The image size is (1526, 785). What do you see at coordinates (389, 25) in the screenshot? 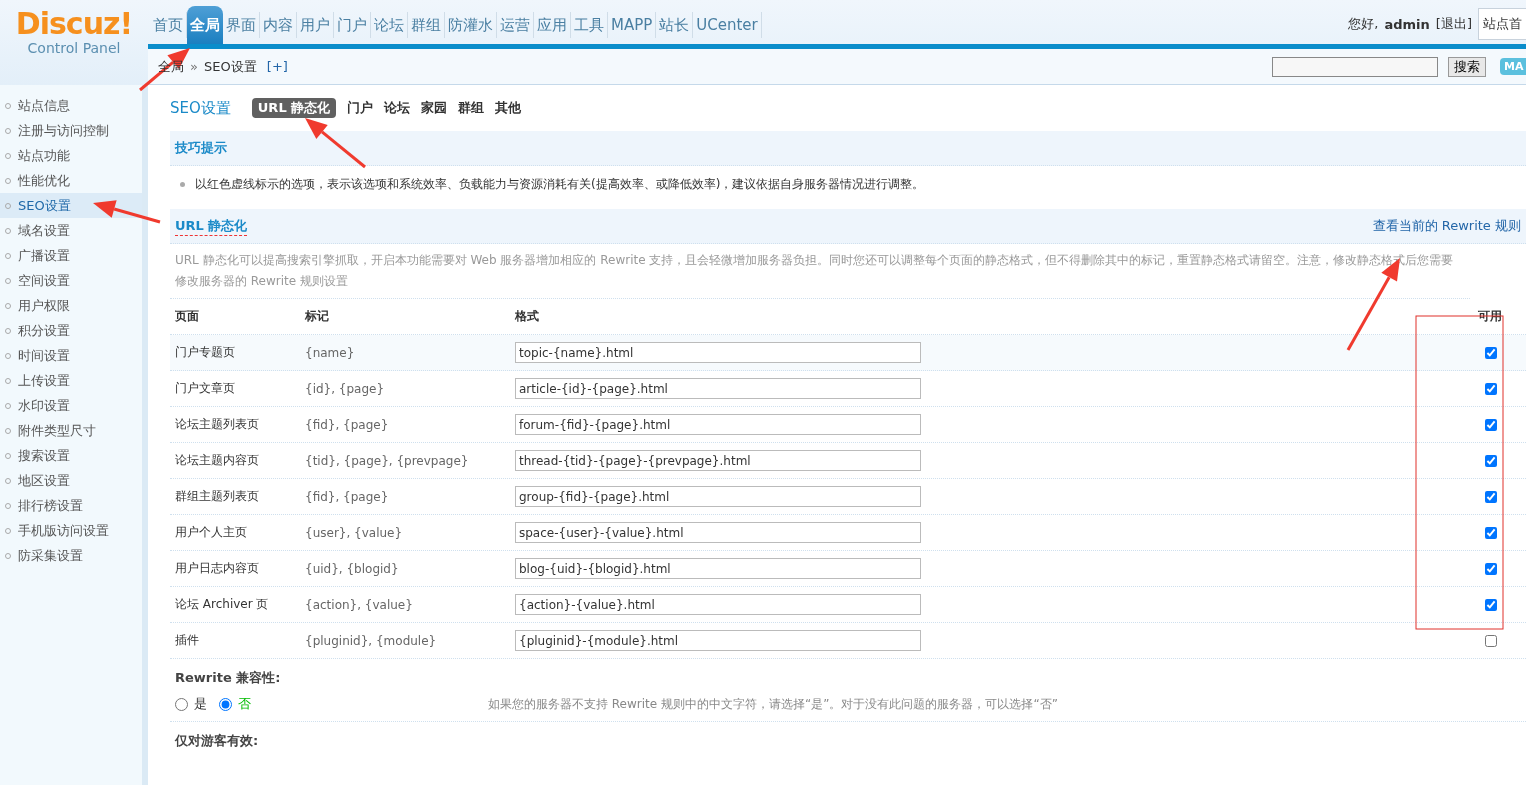
I see `nav-tab: 论坛` at bounding box center [389, 25].